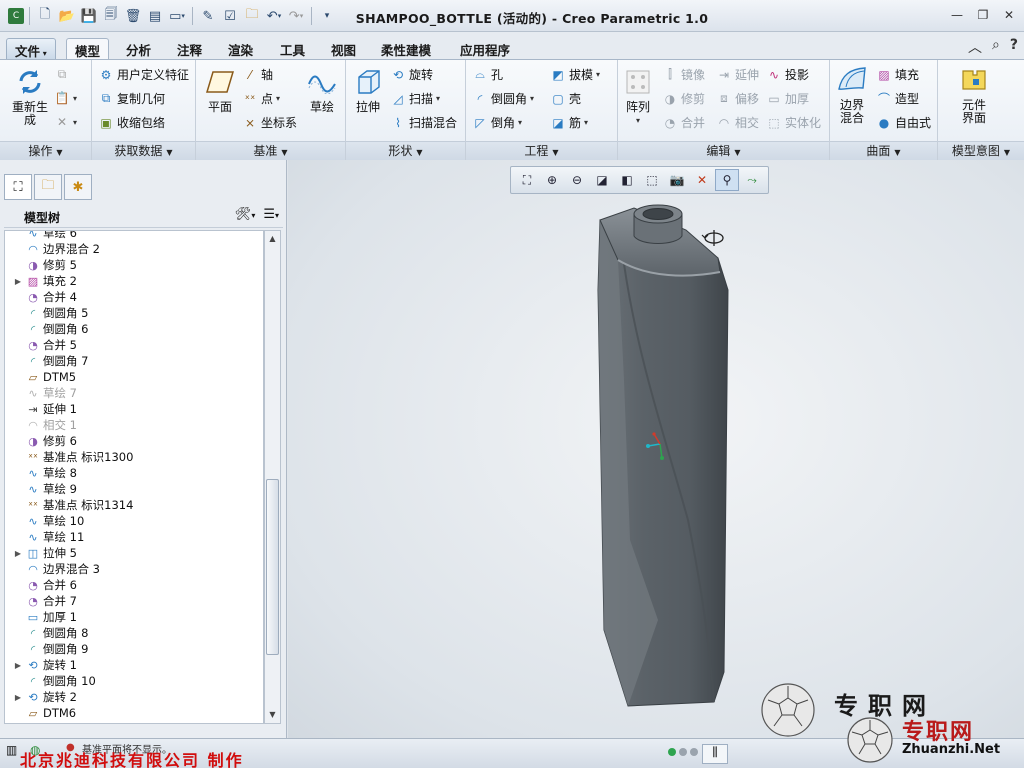  Describe the element at coordinates (134, 665) in the screenshot. I see `tree-item: ▶ ⟲ 旋转 1` at that location.